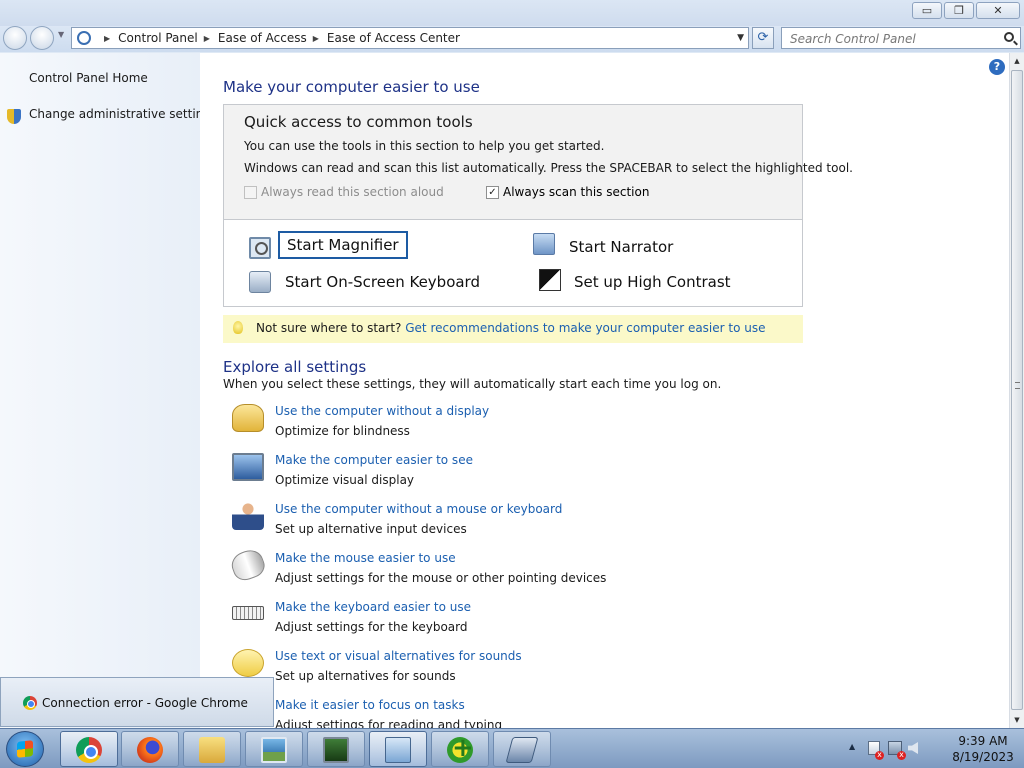 This screenshot has height=768, width=1024. What do you see at coordinates (260, 282) in the screenshot?
I see `on-screen-keyboard-icon` at bounding box center [260, 282].